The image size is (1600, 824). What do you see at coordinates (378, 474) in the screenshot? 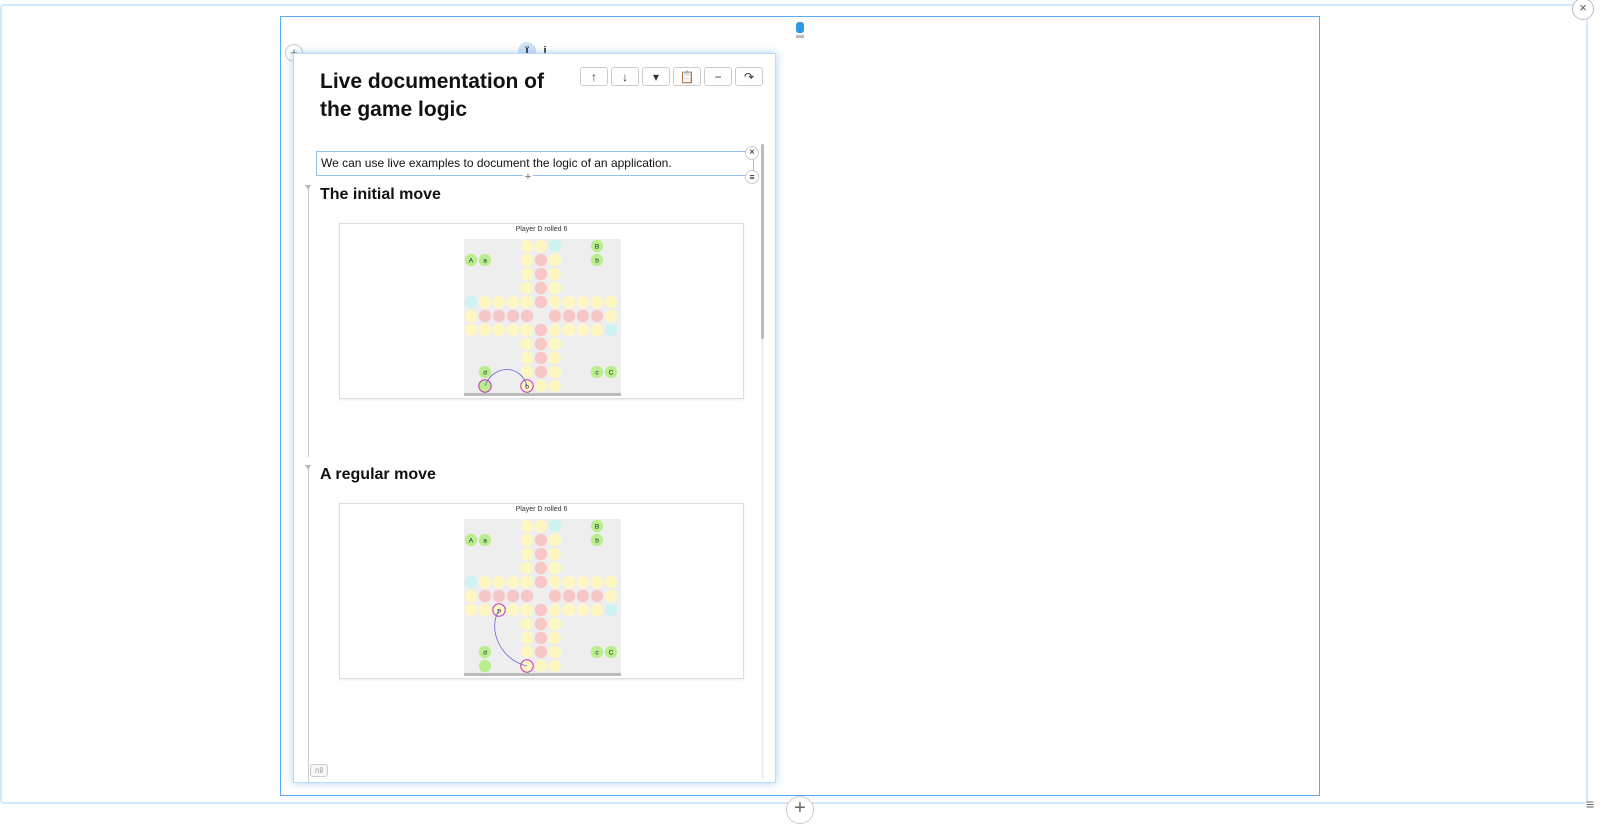
I see `section-title: A regular move` at bounding box center [378, 474].